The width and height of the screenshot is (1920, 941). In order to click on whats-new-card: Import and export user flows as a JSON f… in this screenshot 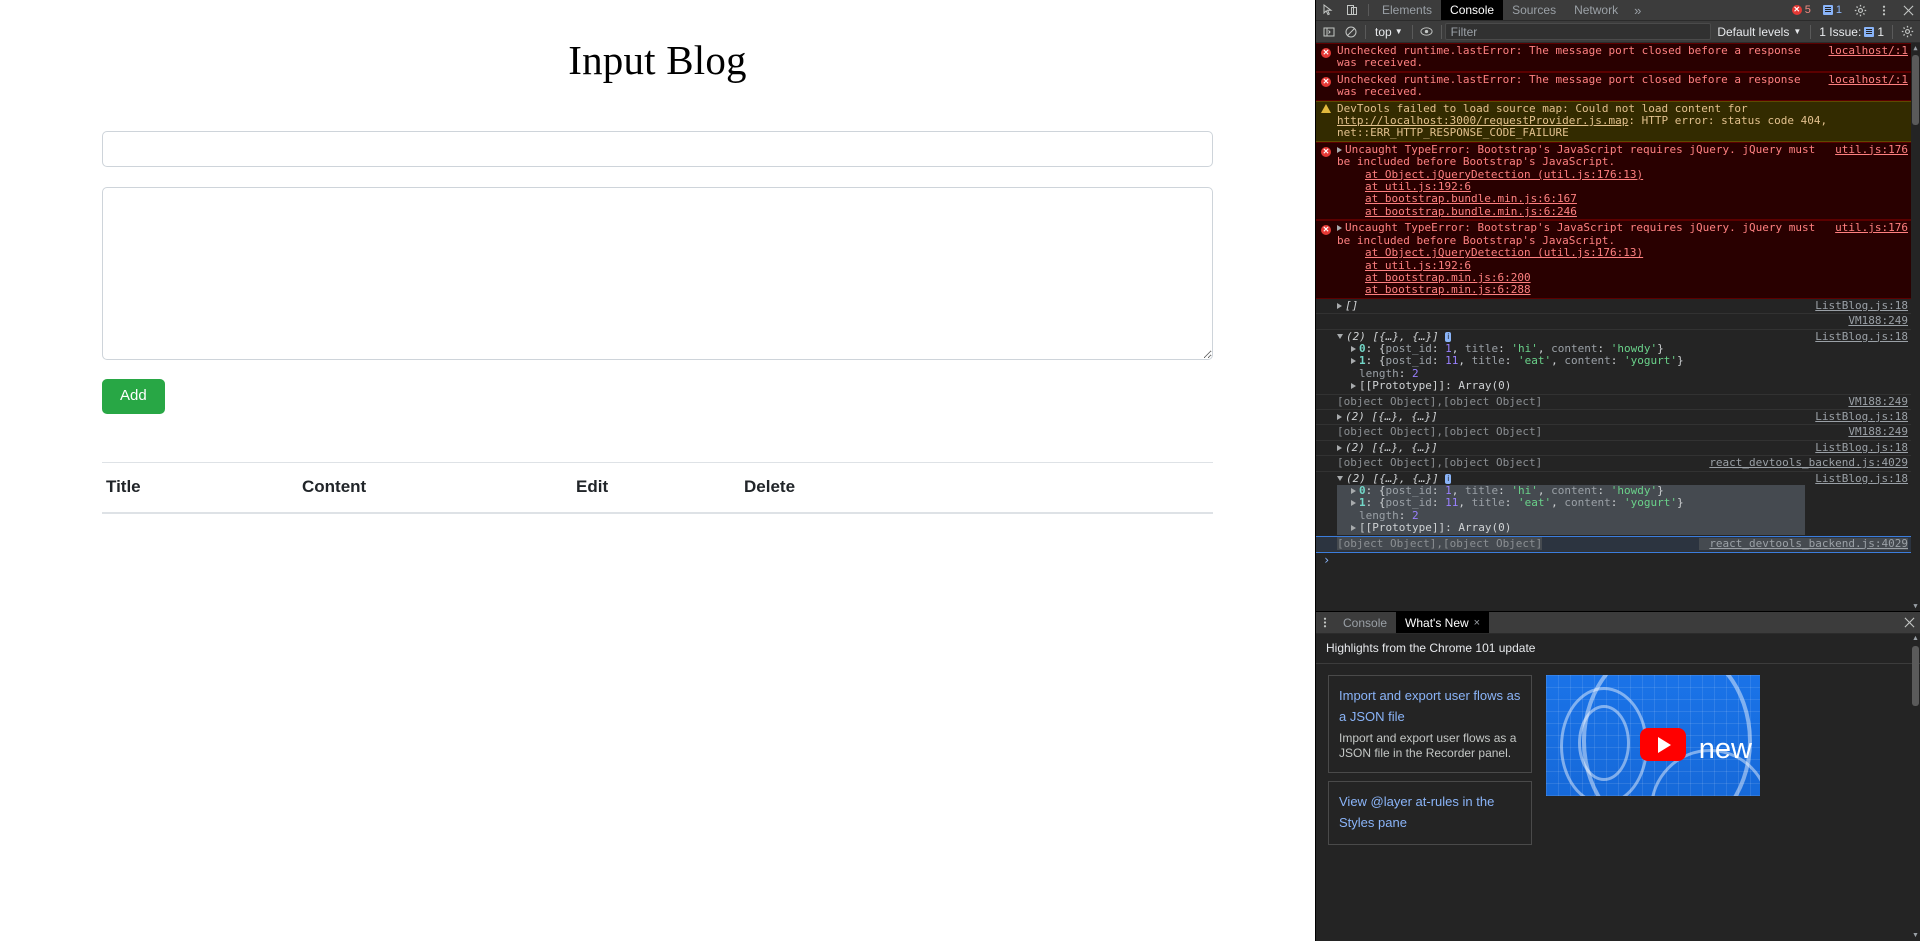, I will do `click(1430, 724)`.